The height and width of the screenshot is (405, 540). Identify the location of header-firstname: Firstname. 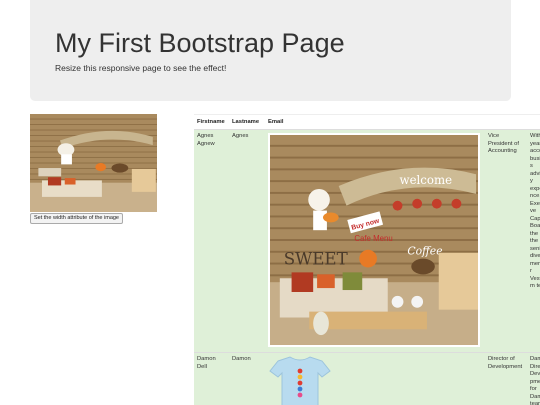
(211, 122).